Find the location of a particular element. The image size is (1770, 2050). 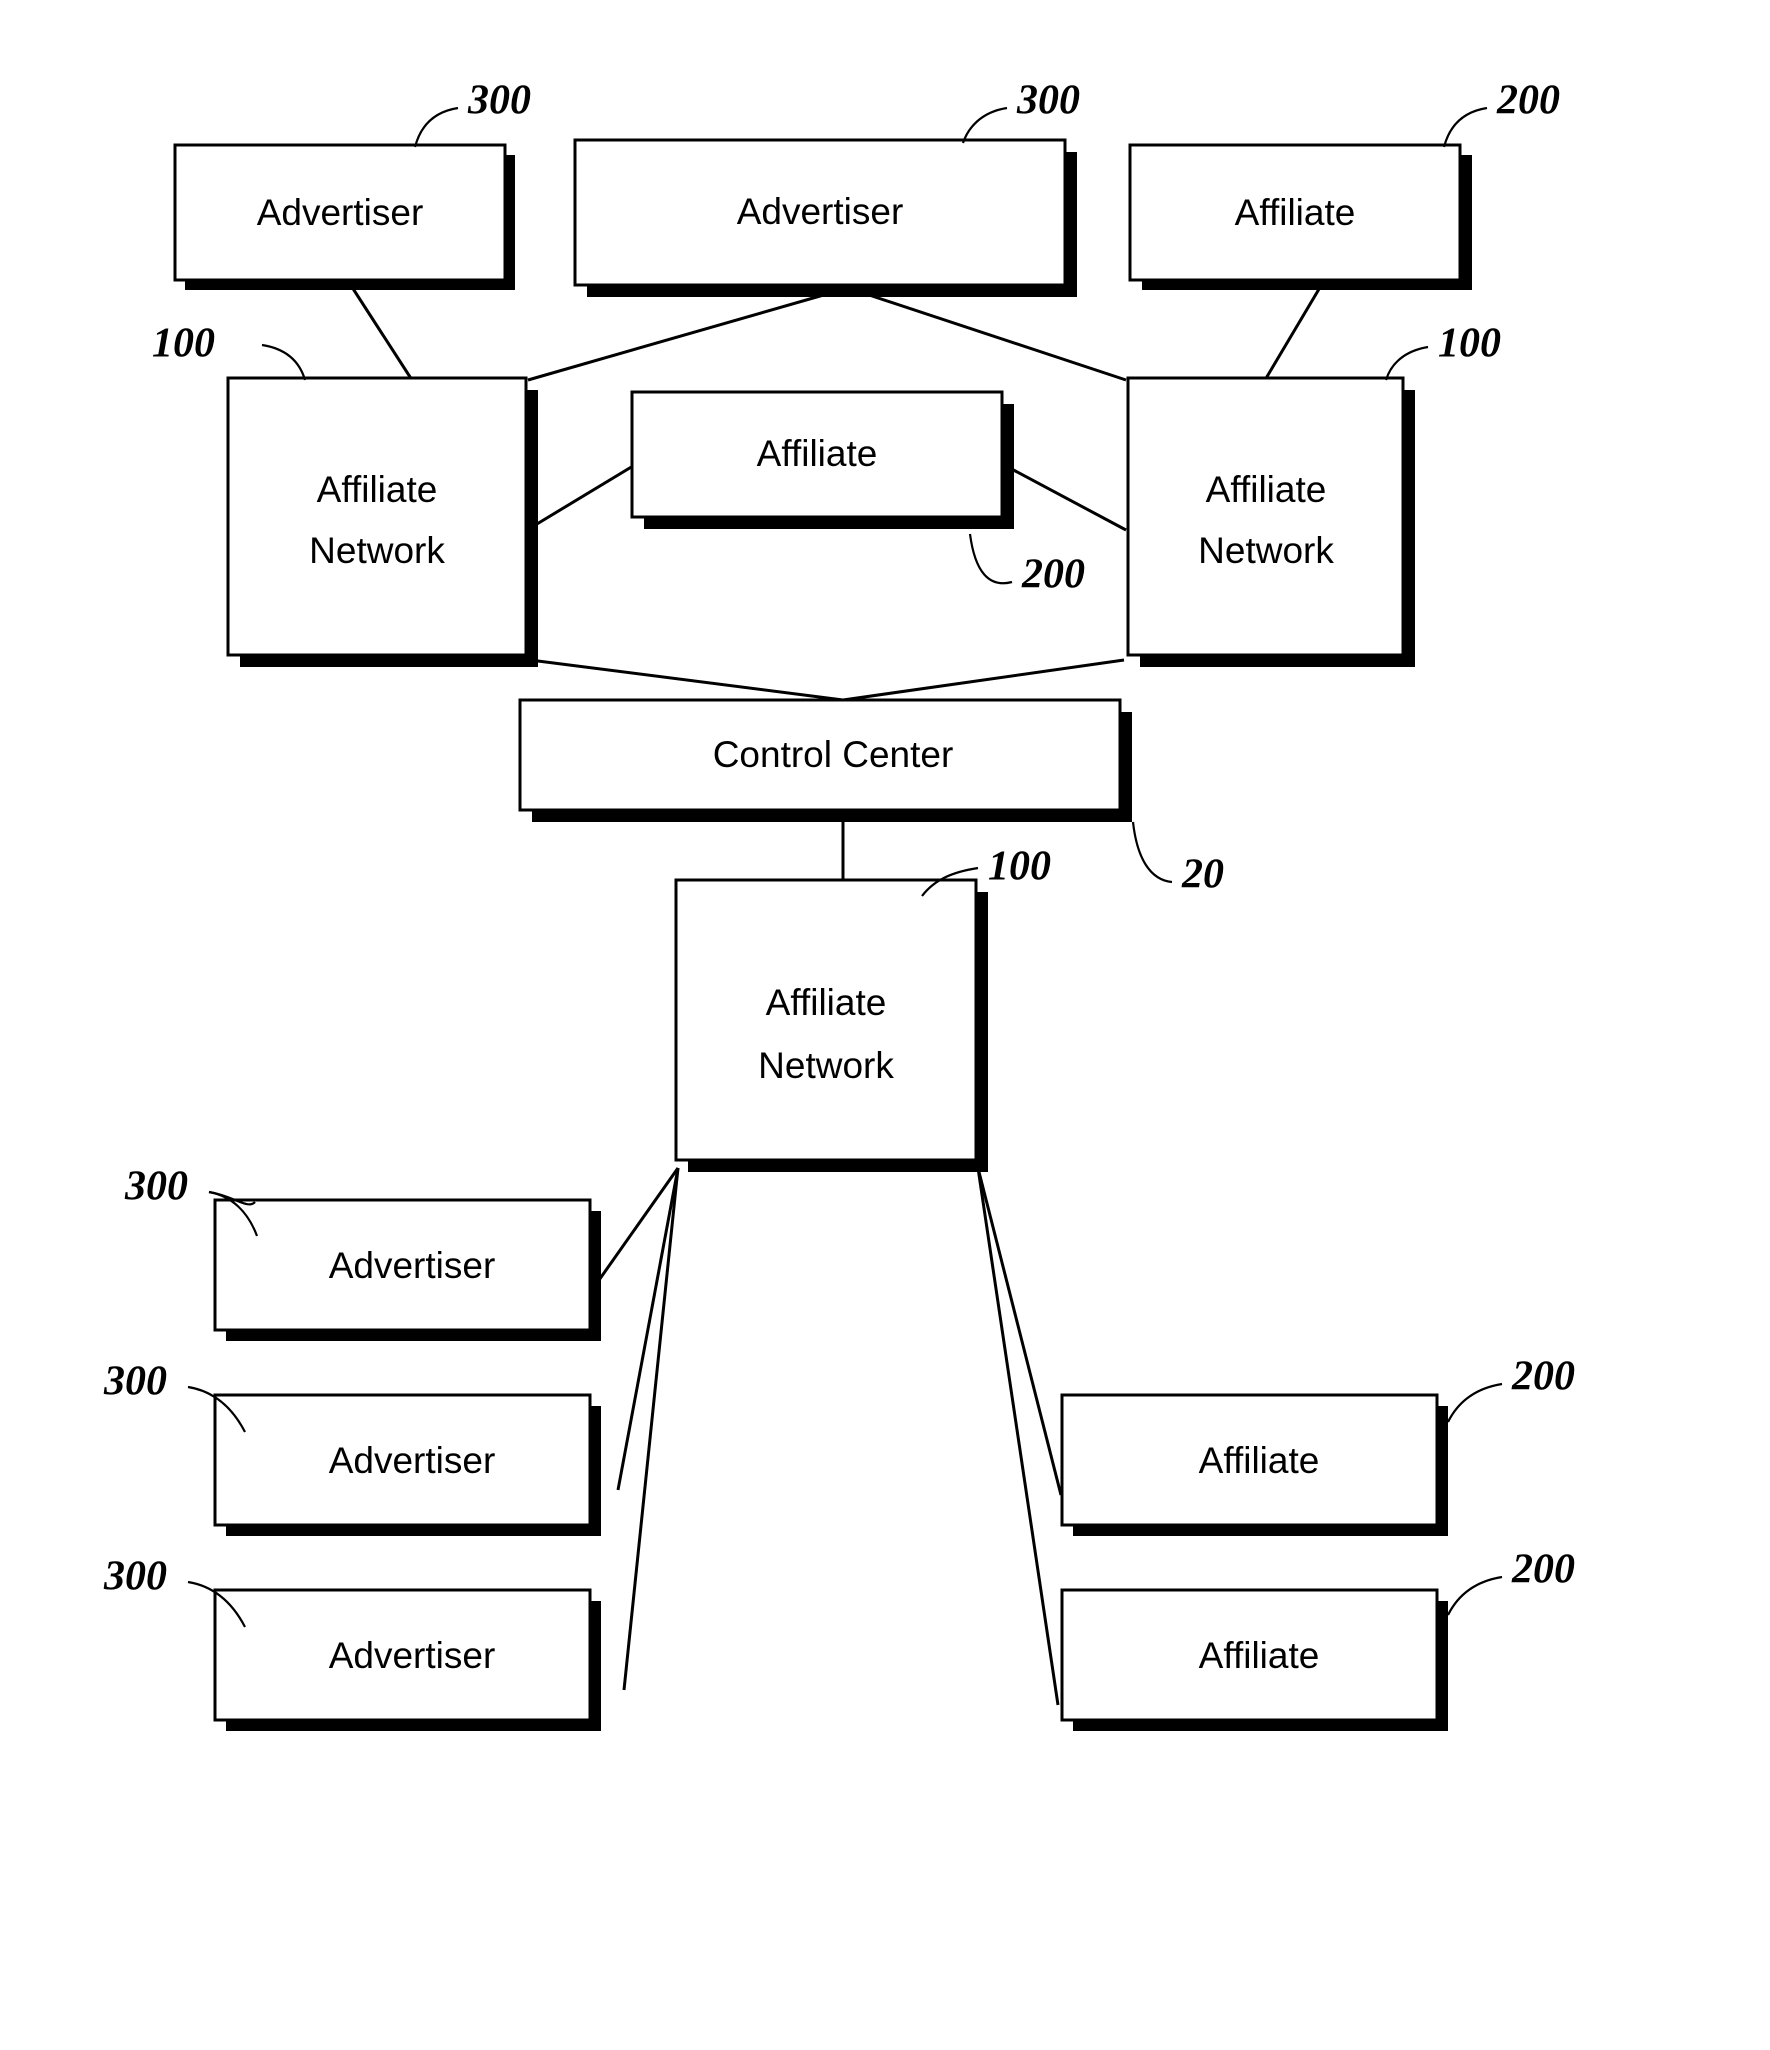

box-advertiser-bottom-3: Advertiser is located at coordinates (407, 1659).